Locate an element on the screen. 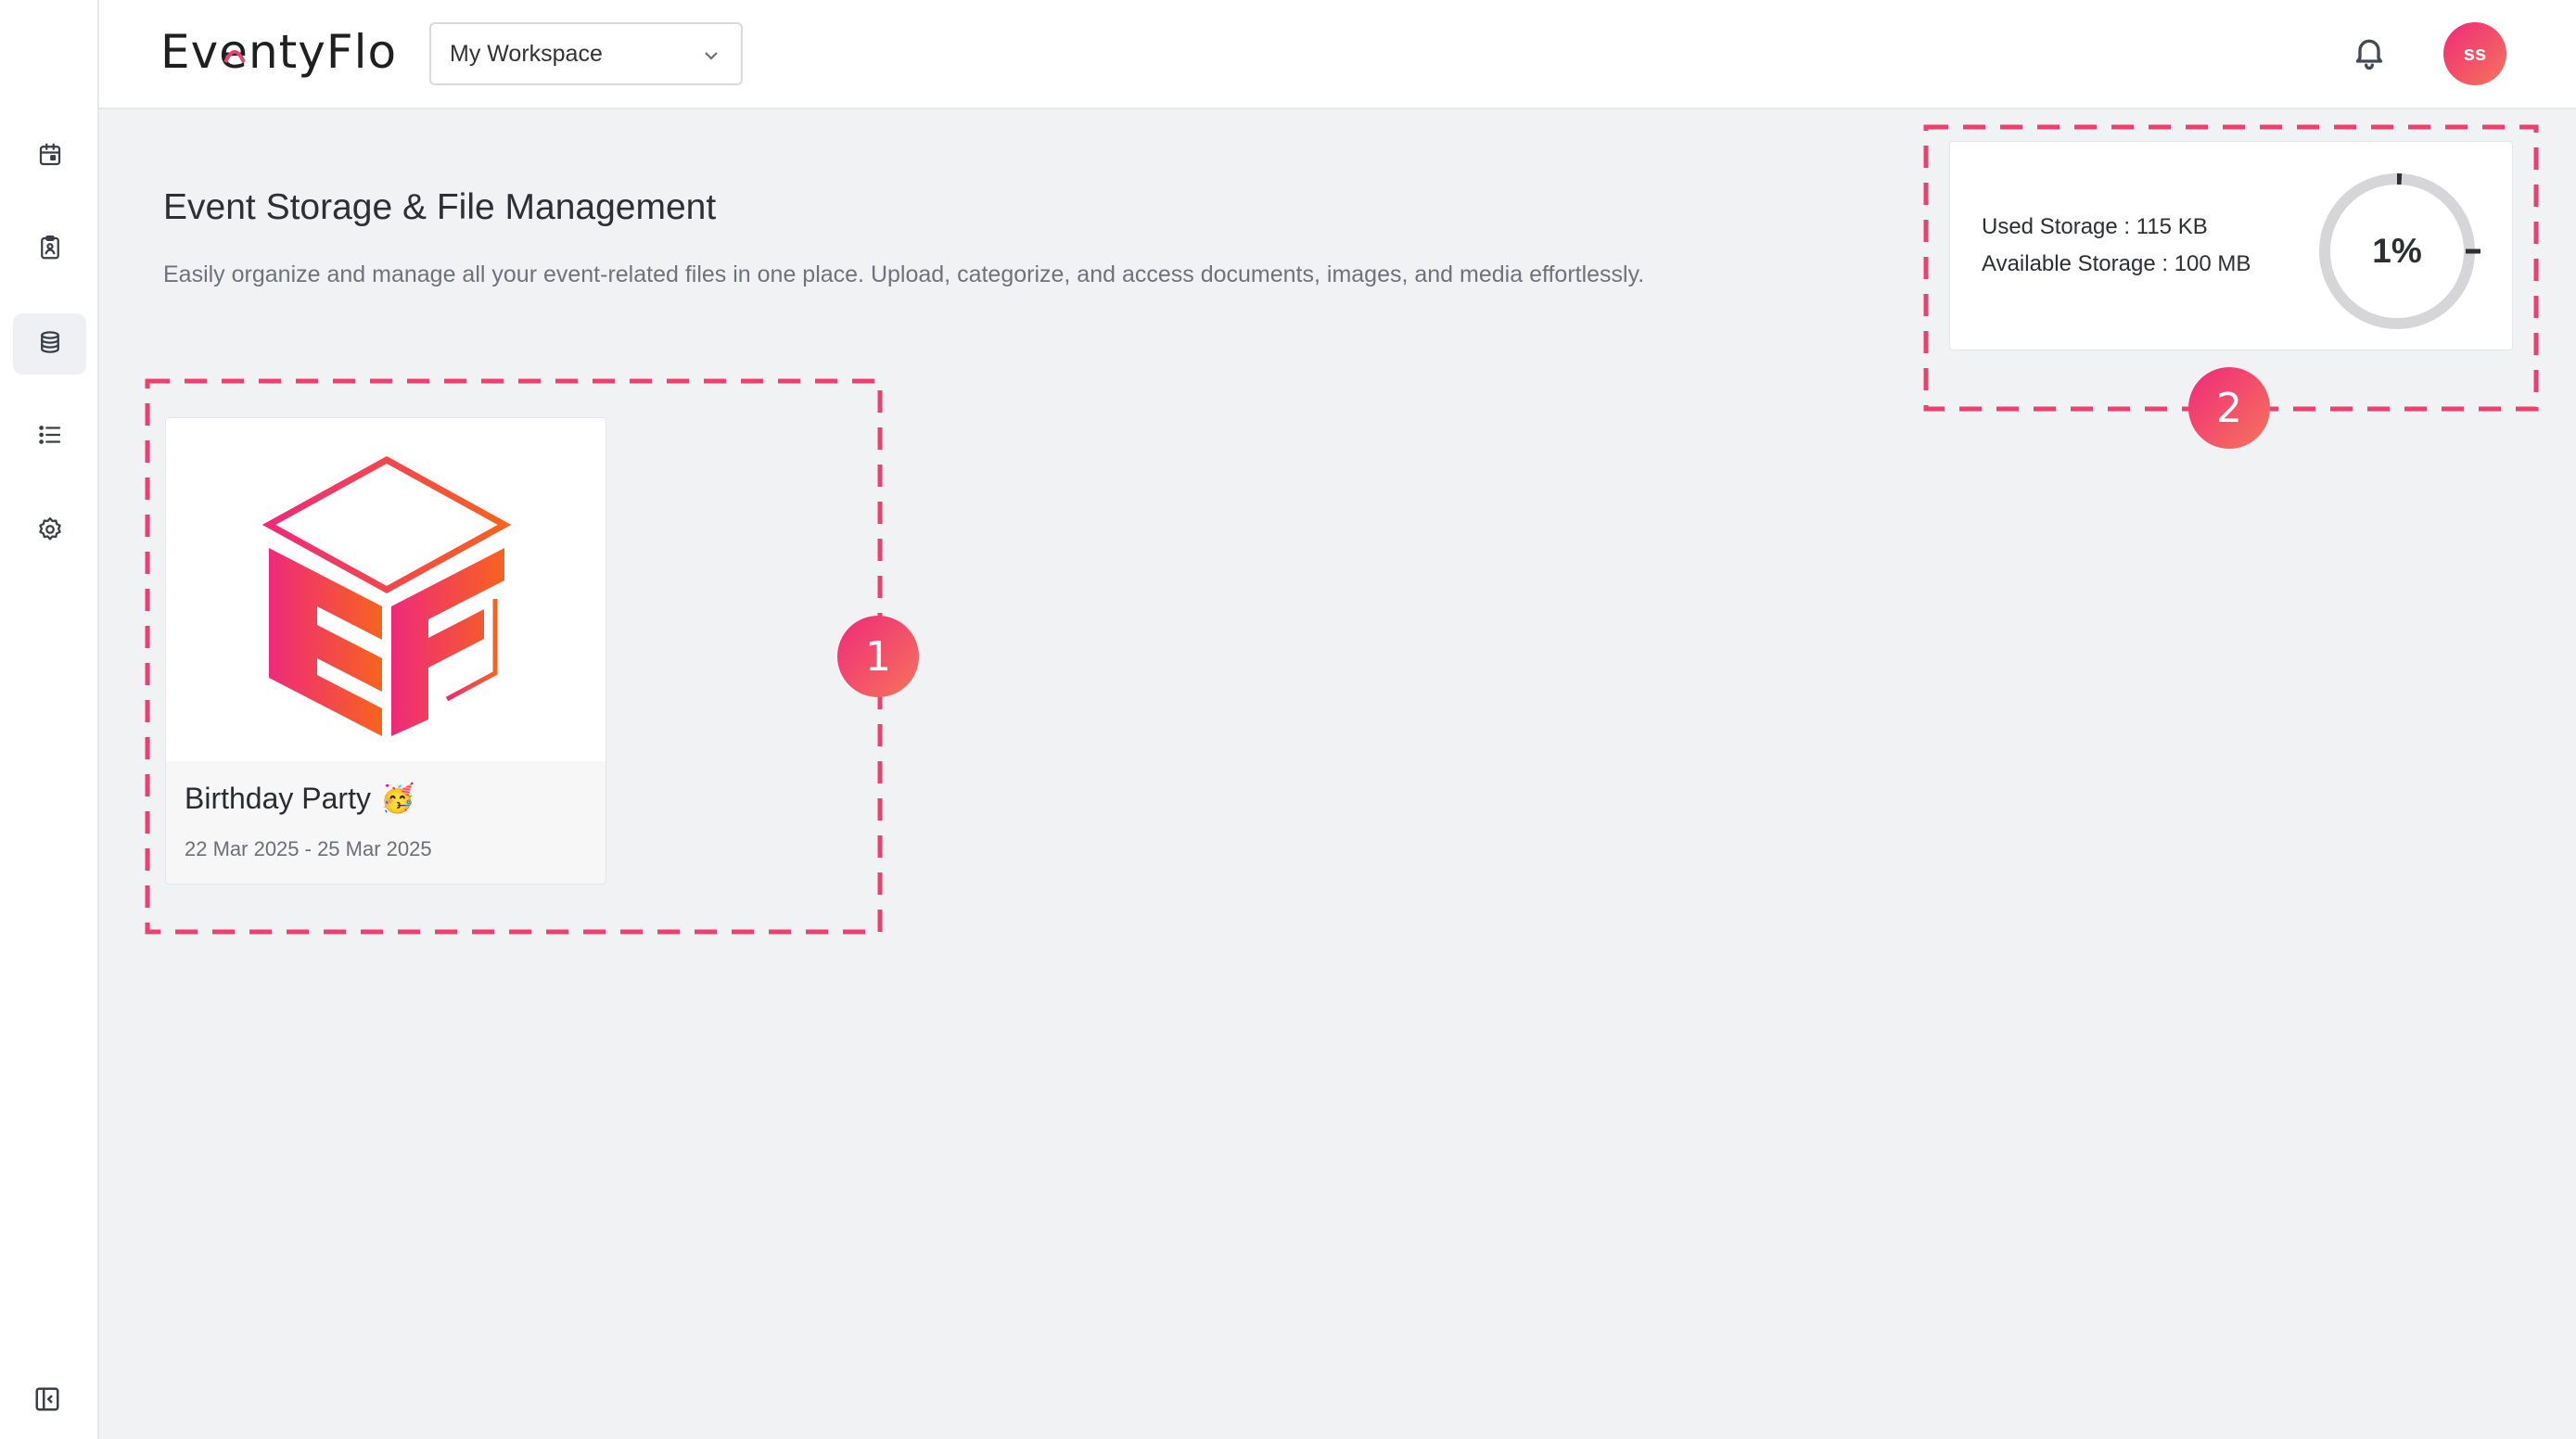  chevron-down-icon is located at coordinates (712, 54).